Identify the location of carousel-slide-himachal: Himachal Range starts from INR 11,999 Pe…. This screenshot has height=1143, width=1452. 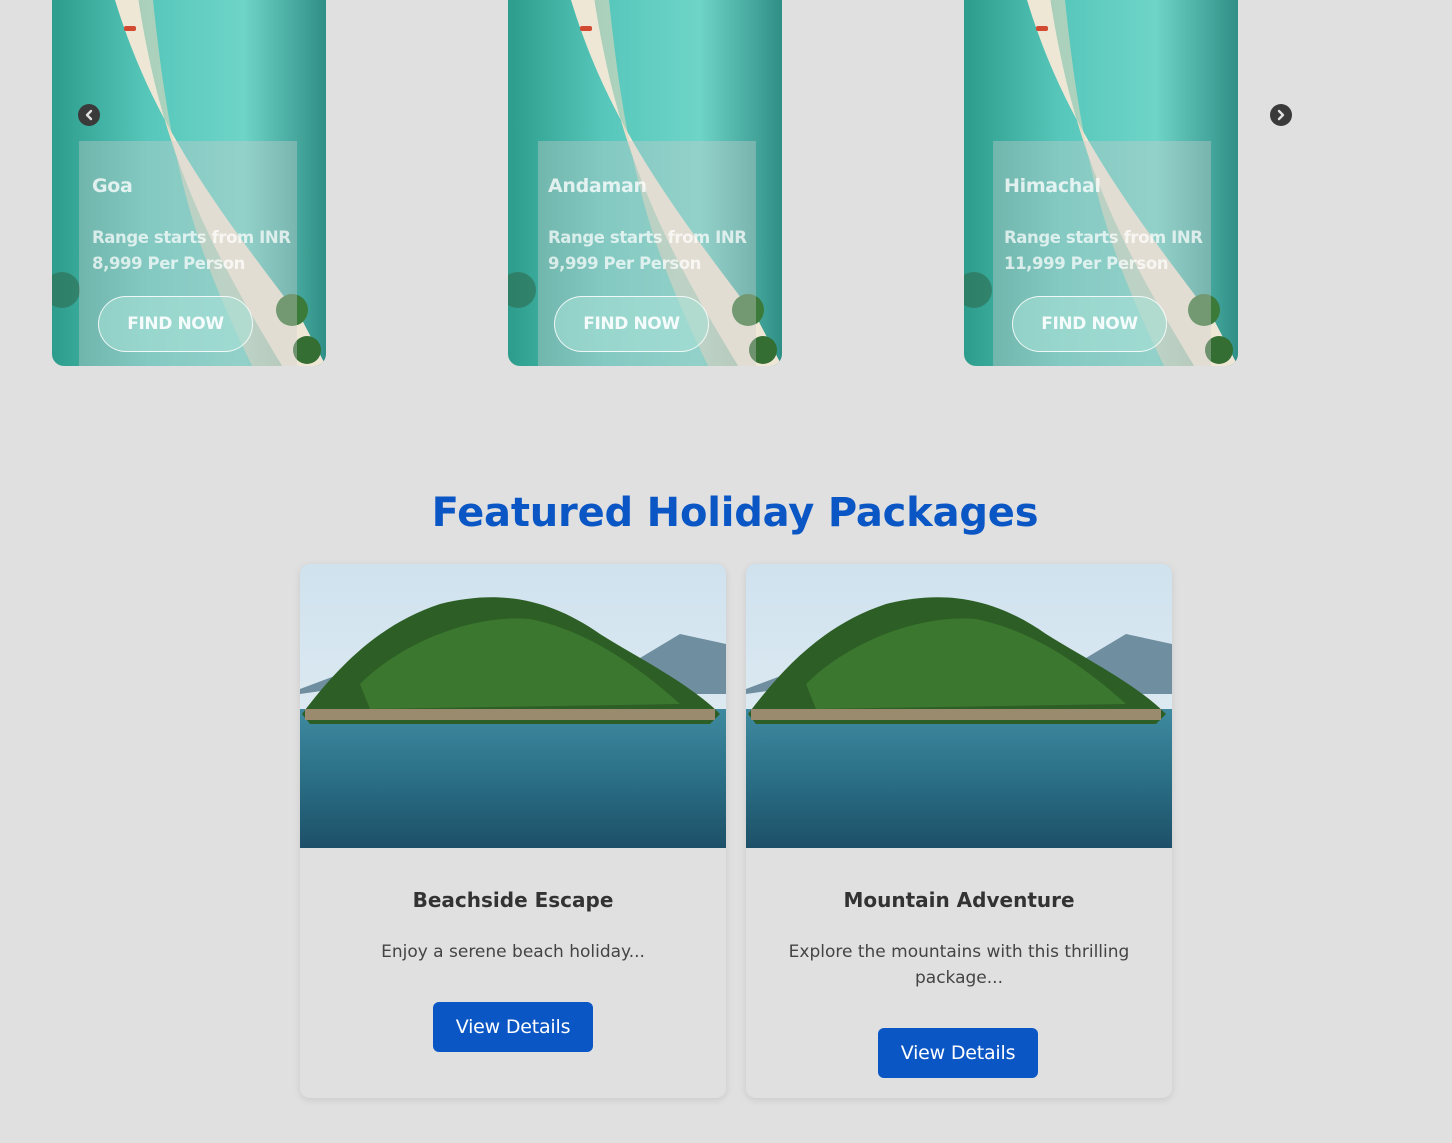
(1101, 183).